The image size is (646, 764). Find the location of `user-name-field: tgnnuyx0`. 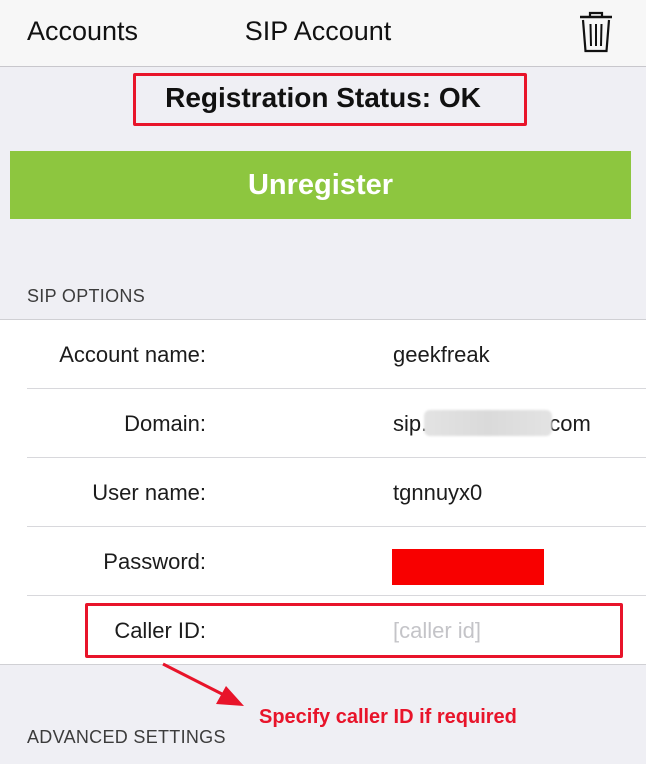

user-name-field: tgnnuyx0 is located at coordinates (437, 492).